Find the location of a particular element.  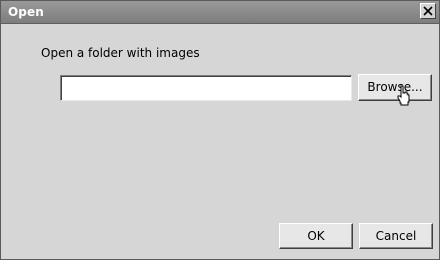

folder-path-input is located at coordinates (206, 88).